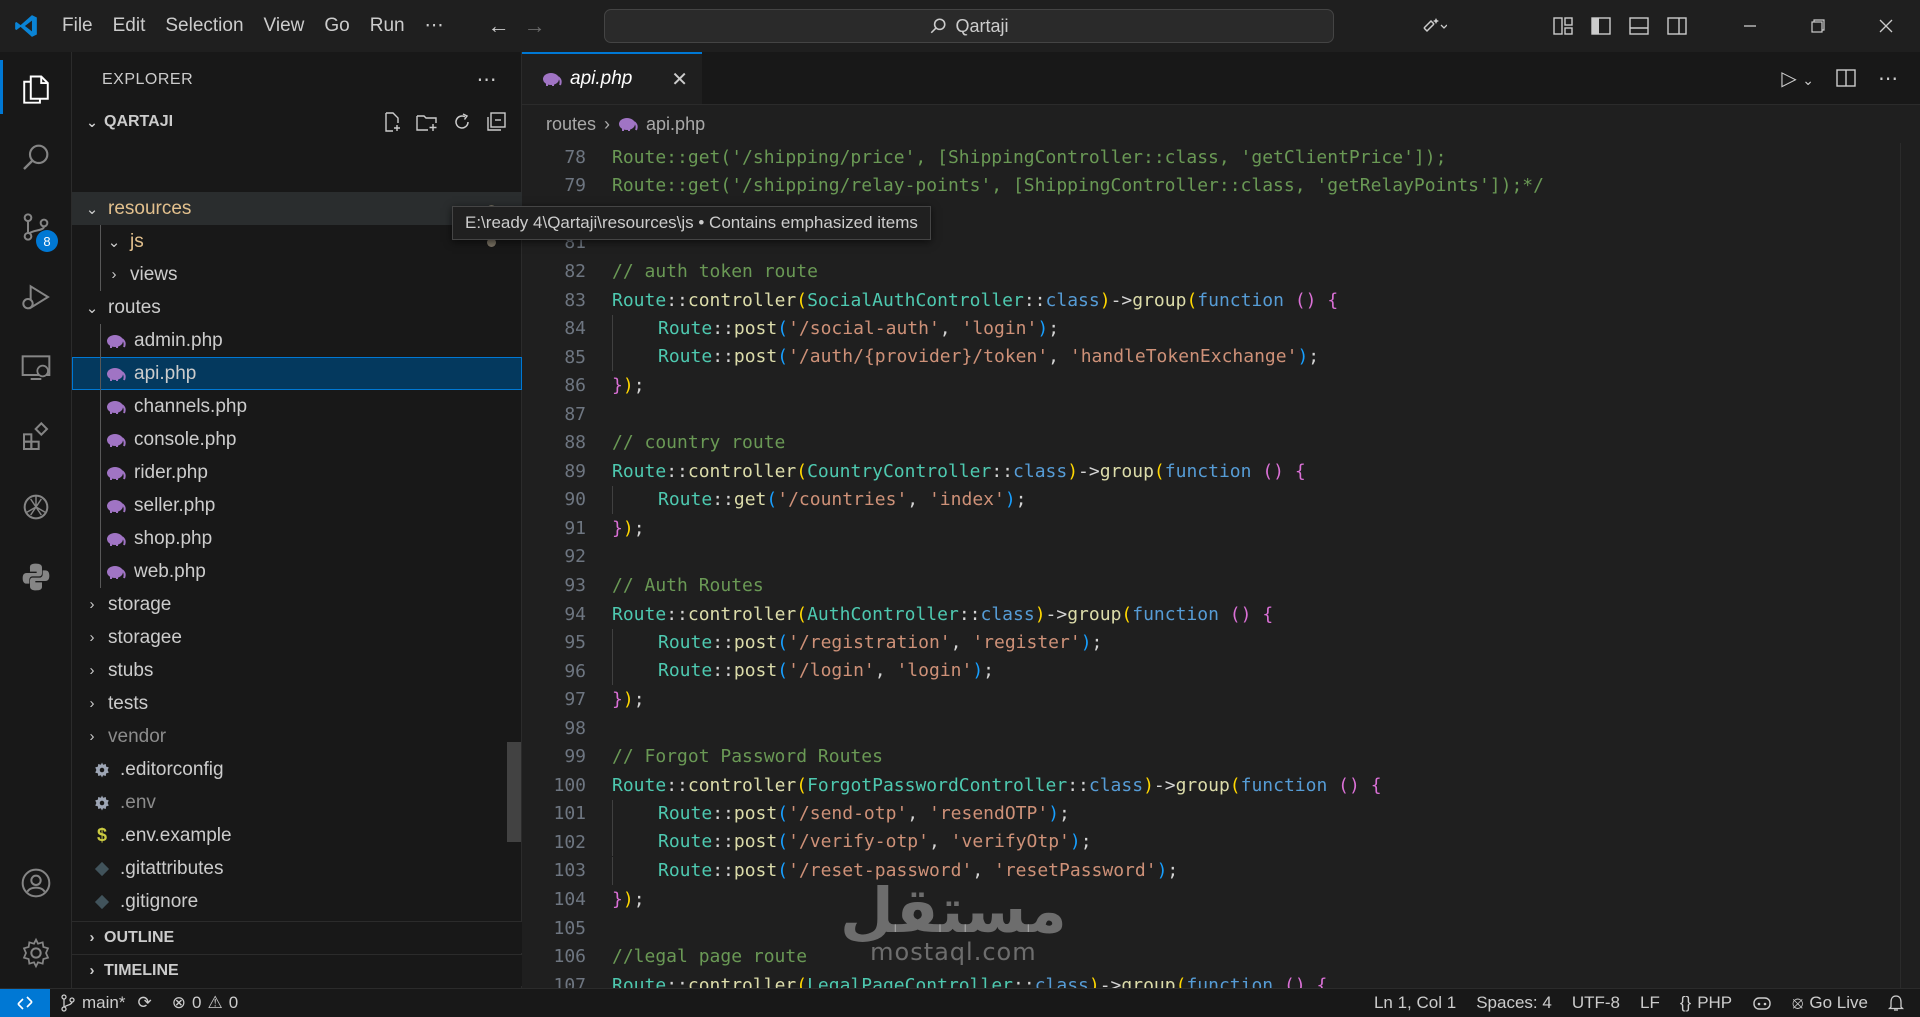  What do you see at coordinates (36, 157) in the screenshot?
I see `search-activity-icon` at bounding box center [36, 157].